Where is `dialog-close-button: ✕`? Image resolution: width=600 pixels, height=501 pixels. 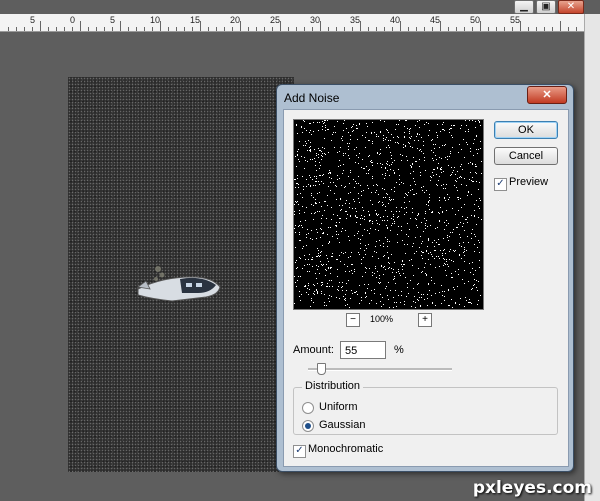 dialog-close-button: ✕ is located at coordinates (547, 95).